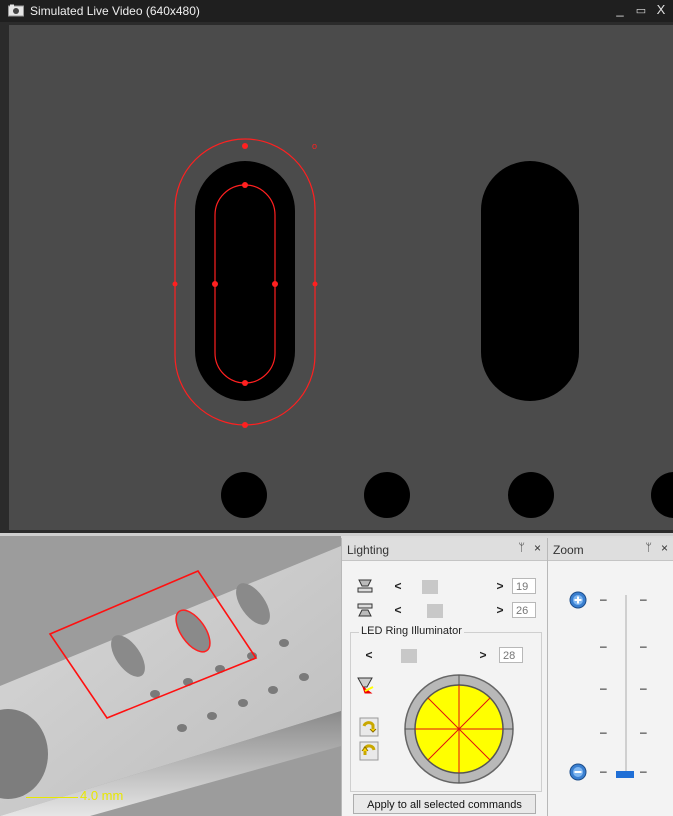 This screenshot has height=816, width=673. I want to click on lighting-title: Lighting, so click(368, 550).